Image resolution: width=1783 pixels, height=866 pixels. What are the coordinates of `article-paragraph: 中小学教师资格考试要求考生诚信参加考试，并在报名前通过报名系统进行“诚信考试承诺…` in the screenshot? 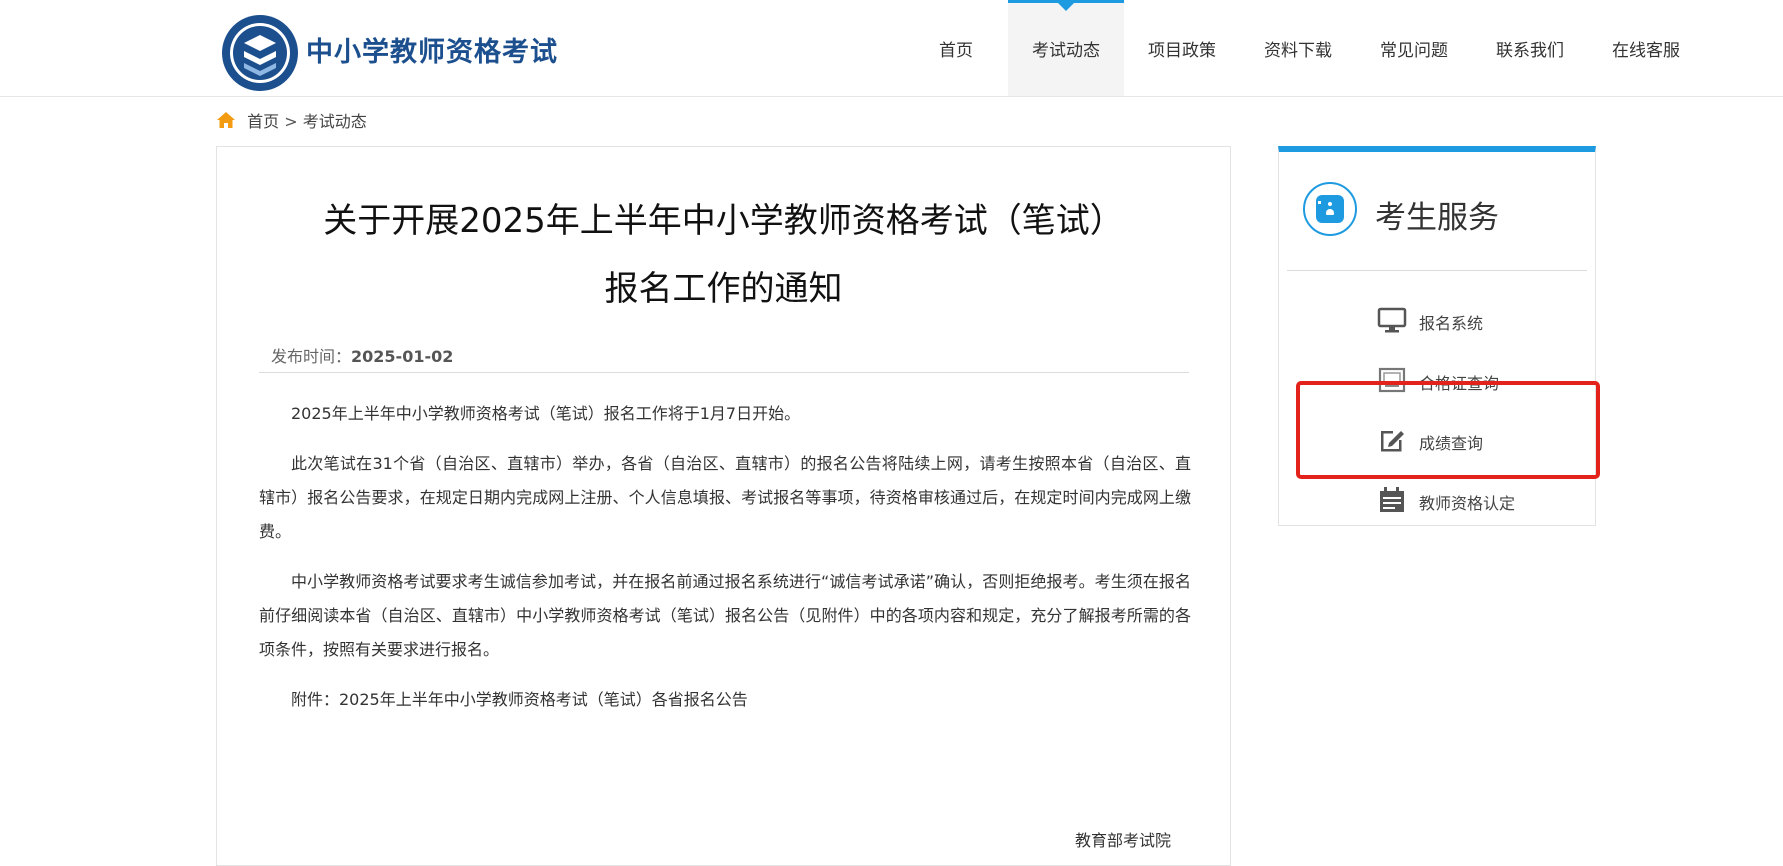 It's located at (725, 615).